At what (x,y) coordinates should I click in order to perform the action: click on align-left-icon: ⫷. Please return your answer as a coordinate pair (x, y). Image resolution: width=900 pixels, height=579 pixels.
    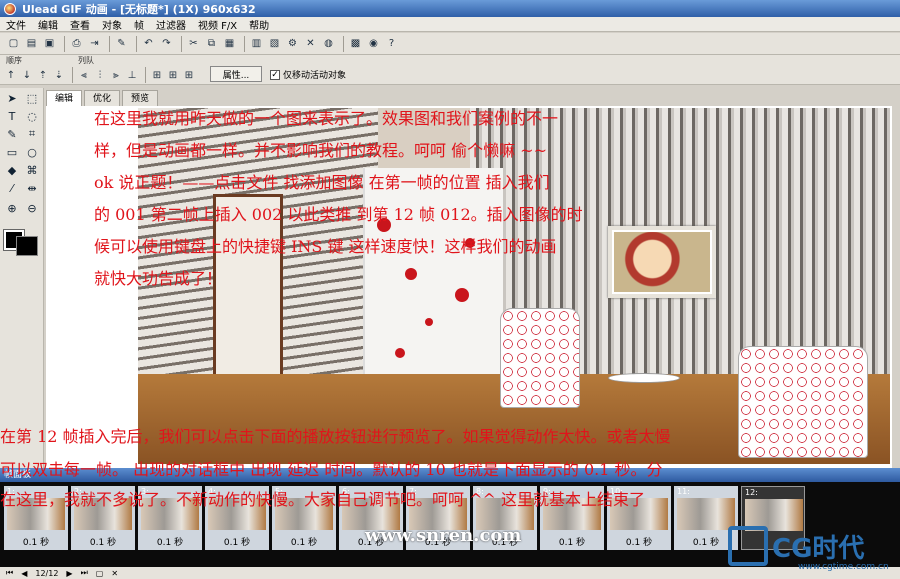
    Looking at the image, I should click on (84, 75).